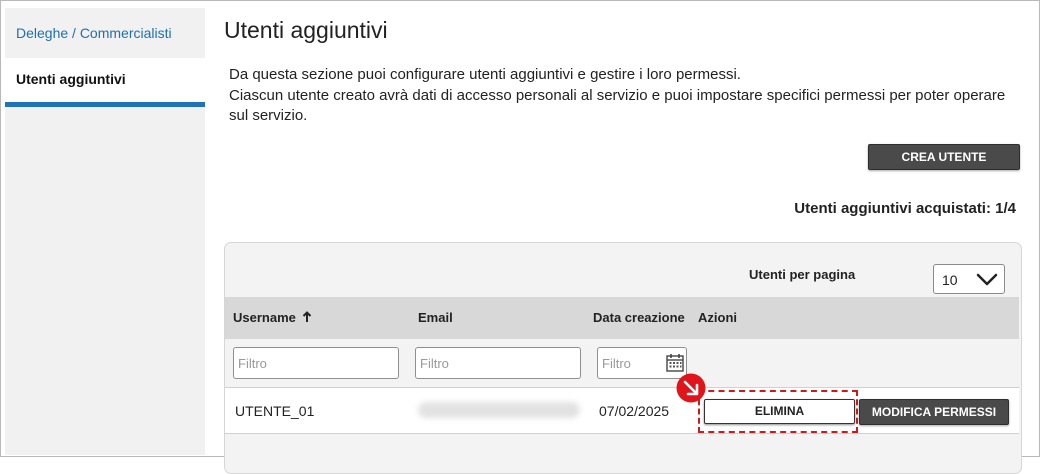  Describe the element at coordinates (105, 33) in the screenshot. I see `sidebar-item-deleghe: Deleghe / Commercialisti` at that location.